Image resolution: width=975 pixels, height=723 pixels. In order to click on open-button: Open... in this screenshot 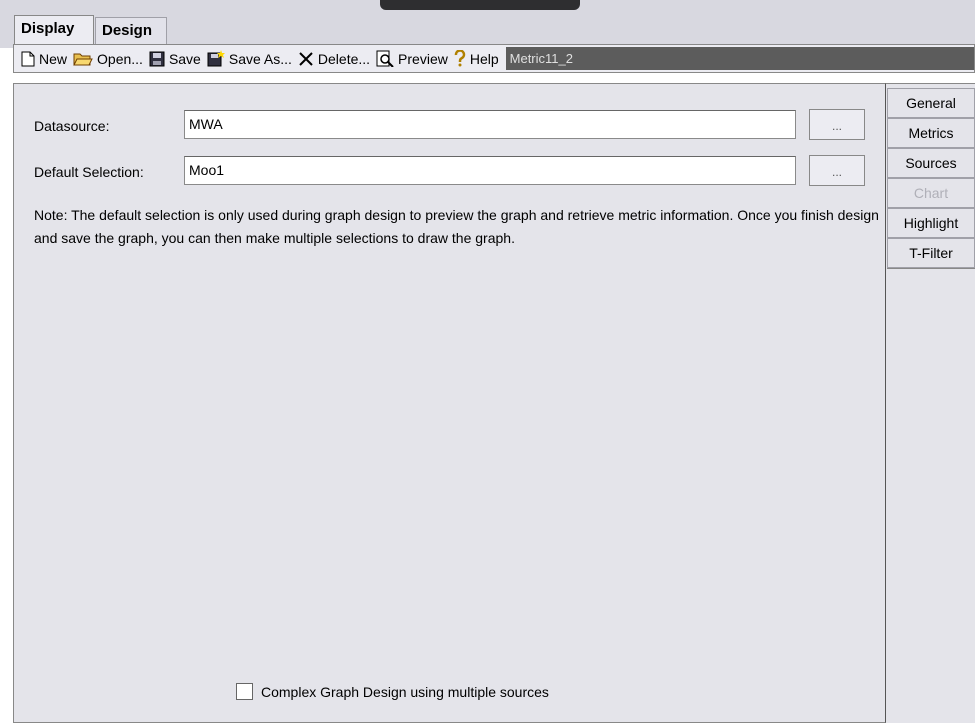, I will do `click(108, 58)`.